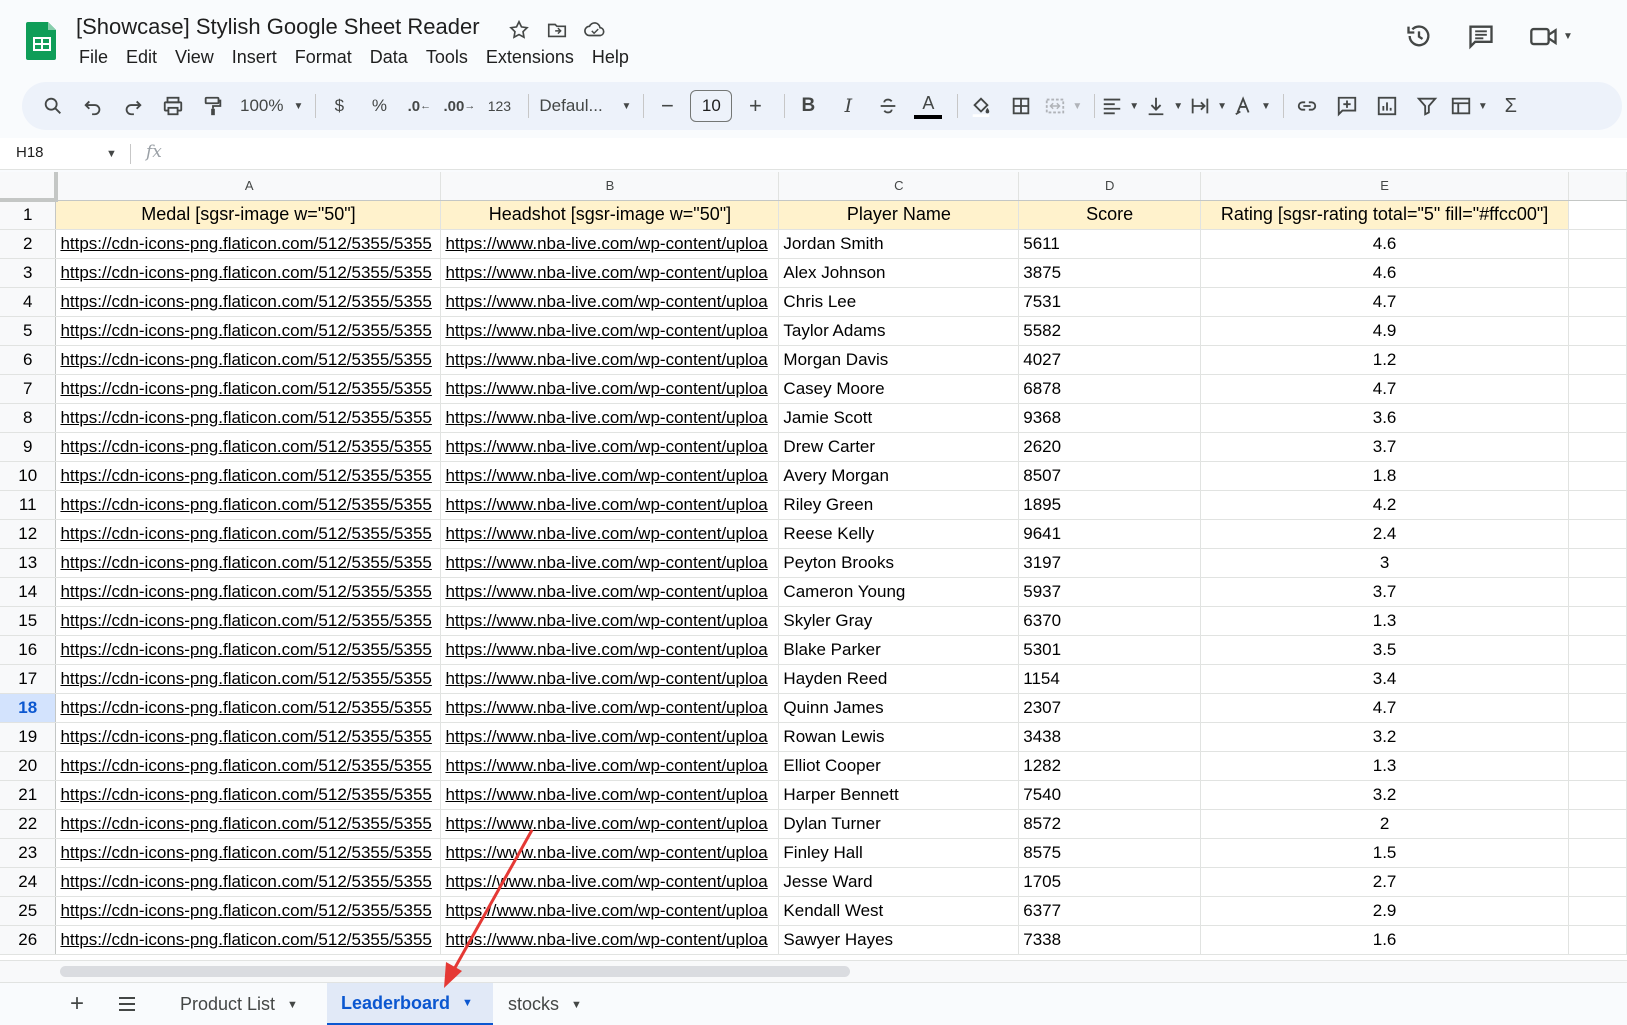 The height and width of the screenshot is (1025, 1627). Describe the element at coordinates (53, 106) in the screenshot. I see `search-icon` at that location.